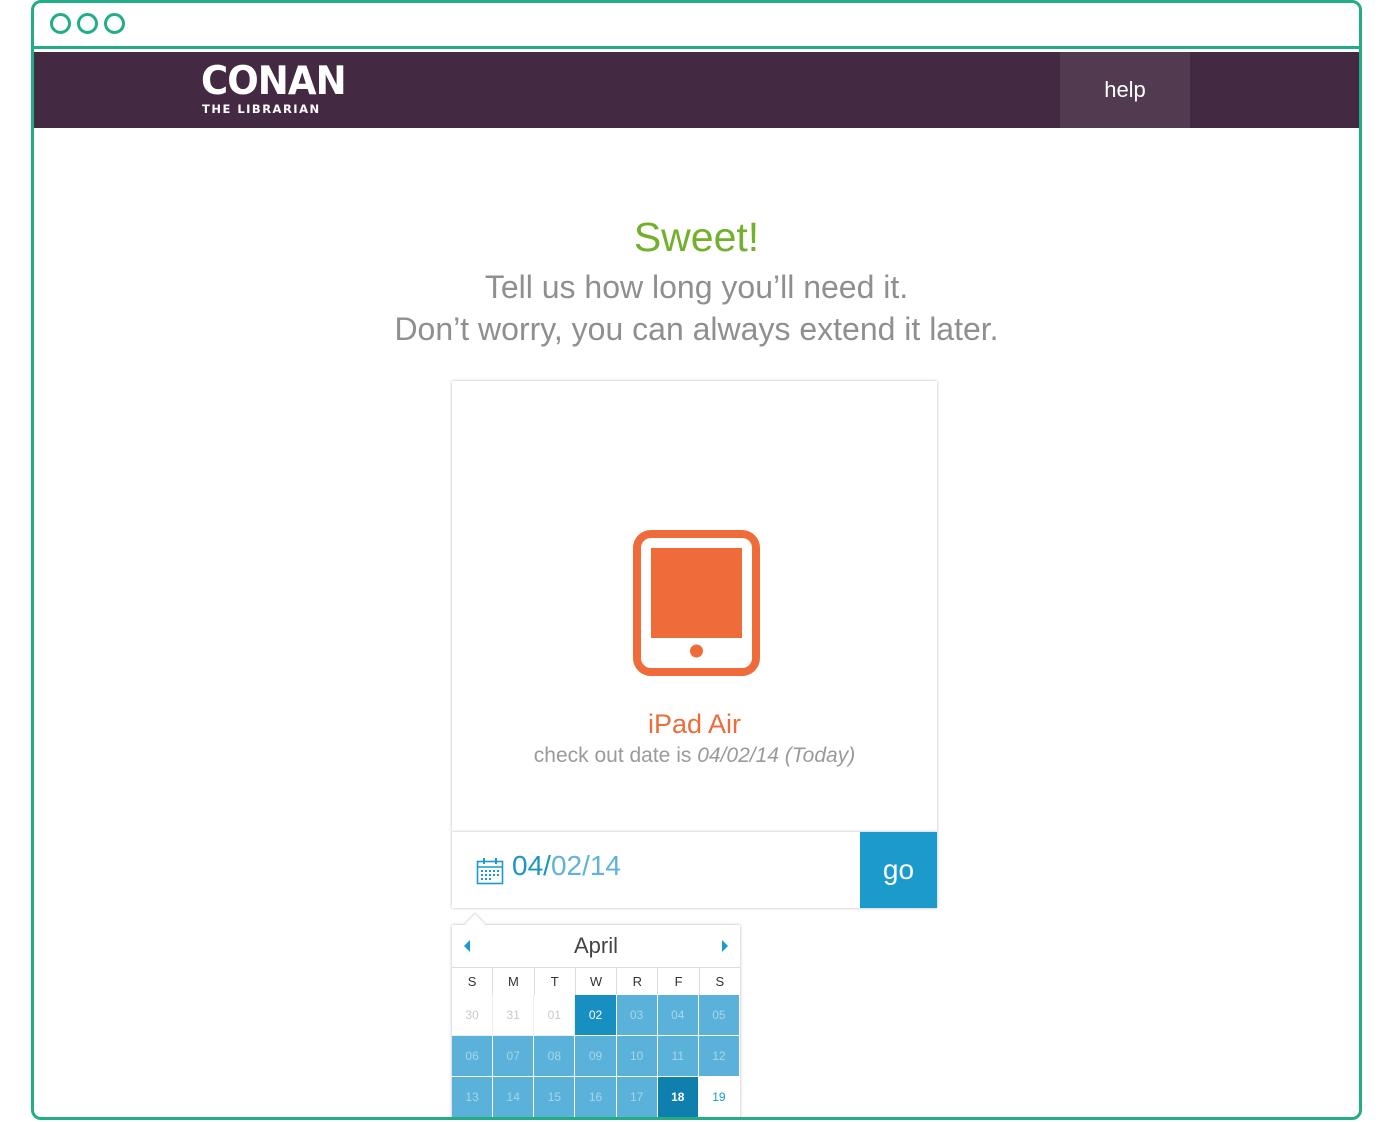 This screenshot has width=1392, height=1122. Describe the element at coordinates (719, 1097) in the screenshot. I see `calendar-day-19: 19` at that location.